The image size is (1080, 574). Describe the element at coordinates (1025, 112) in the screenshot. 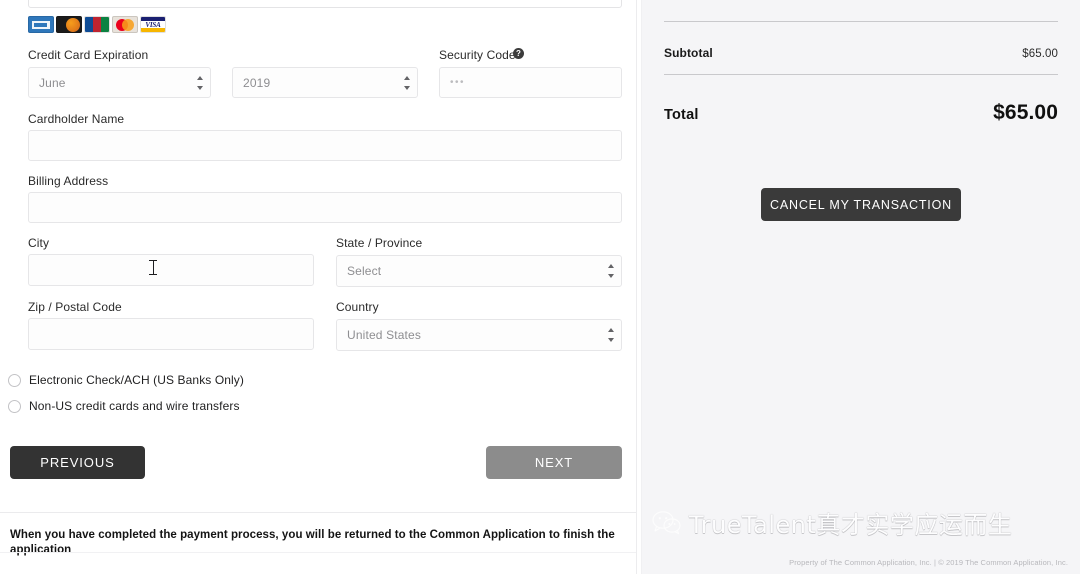

I see `total-value: $65.00` at that location.